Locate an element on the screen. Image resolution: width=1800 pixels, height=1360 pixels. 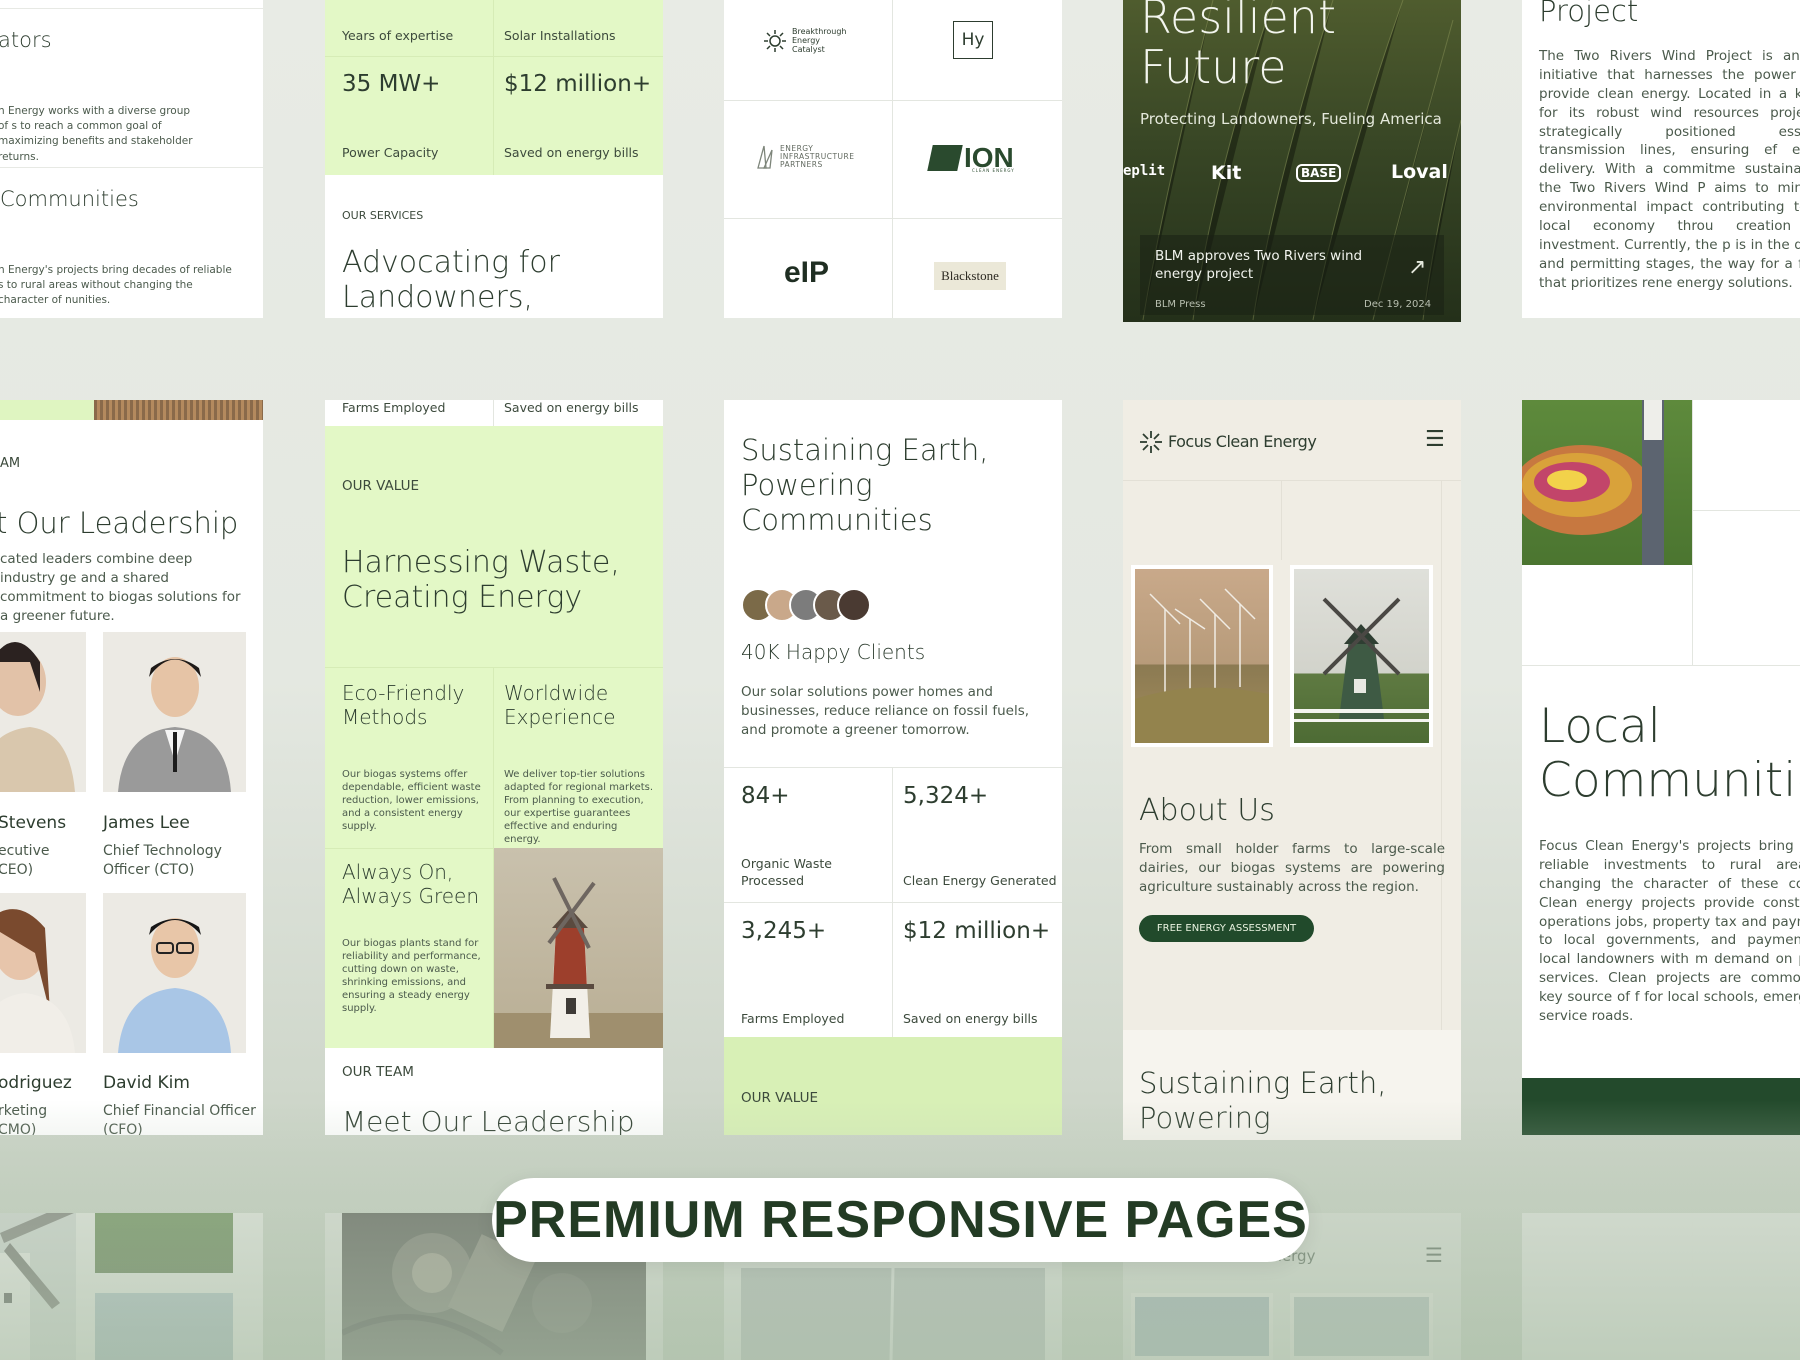
logo-eip-partners: ENERGY INFRASTRUCTURE PARTNERS is located at coordinates (818, 157).